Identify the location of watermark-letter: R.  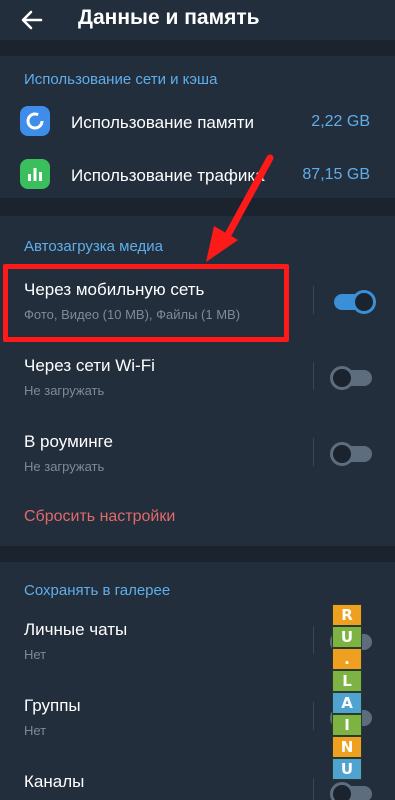
(347, 615).